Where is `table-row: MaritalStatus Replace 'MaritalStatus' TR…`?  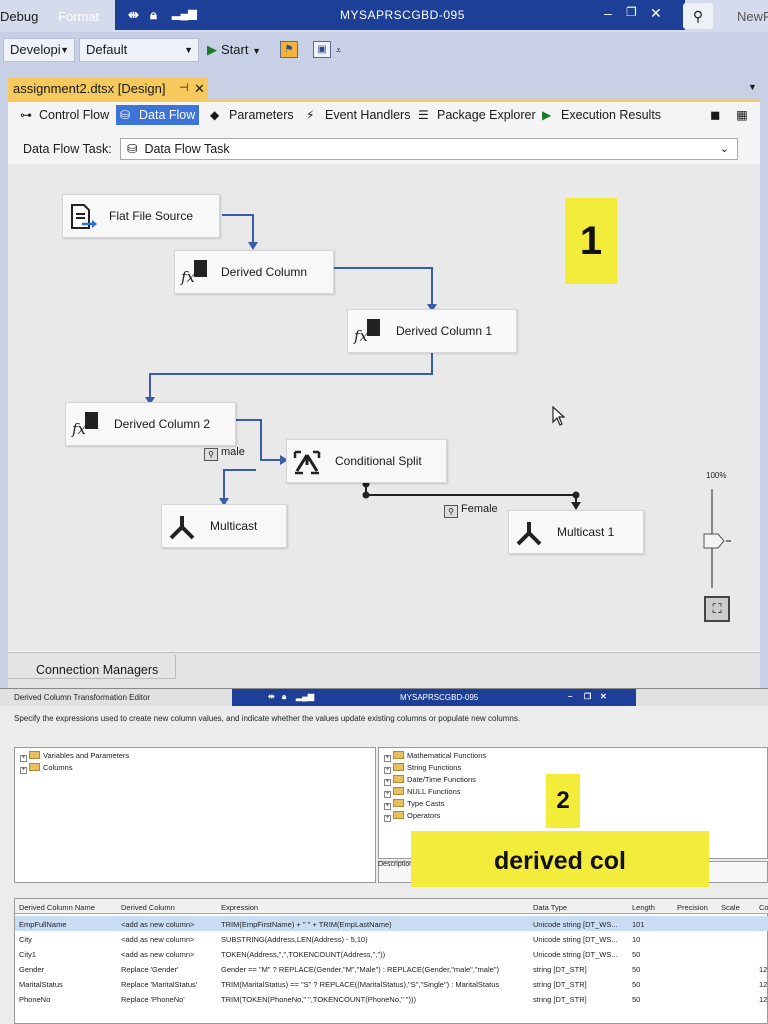
table-row: MaritalStatus Replace 'MaritalStatus' TR… is located at coordinates (391, 983).